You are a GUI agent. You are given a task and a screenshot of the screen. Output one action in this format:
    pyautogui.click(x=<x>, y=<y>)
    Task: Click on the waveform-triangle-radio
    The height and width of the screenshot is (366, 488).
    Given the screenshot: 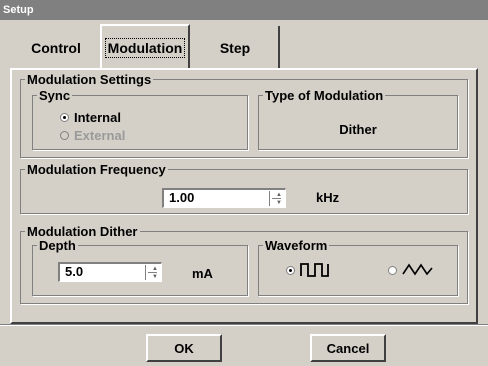 What is the action you would take?
    pyautogui.click(x=411, y=270)
    